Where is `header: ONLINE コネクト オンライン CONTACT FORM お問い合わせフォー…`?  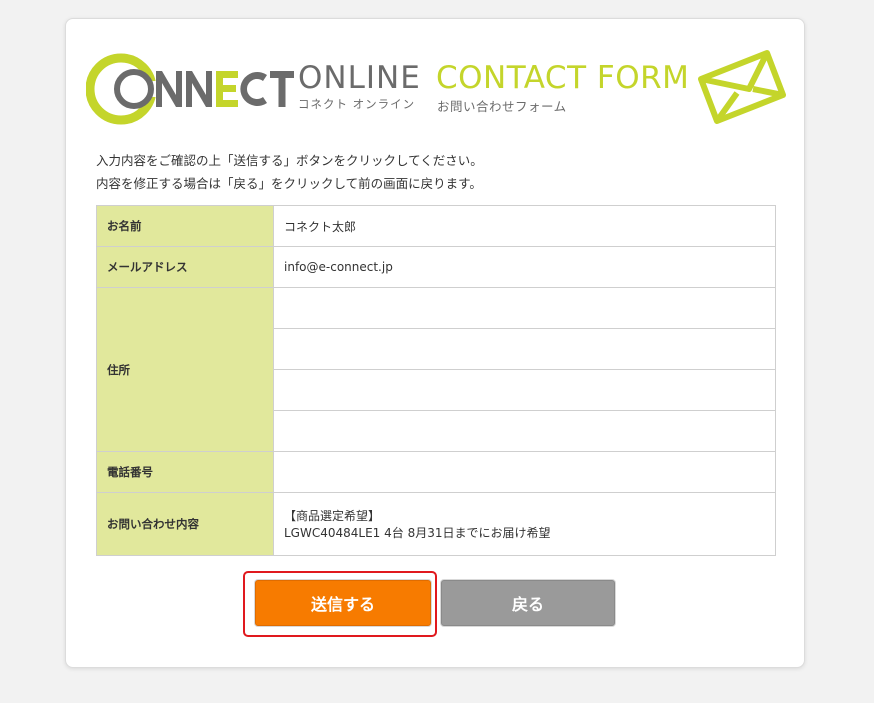 header: ONLINE コネクト オンライン CONTACT FORM お問い合わせフォー… is located at coordinates (436, 89).